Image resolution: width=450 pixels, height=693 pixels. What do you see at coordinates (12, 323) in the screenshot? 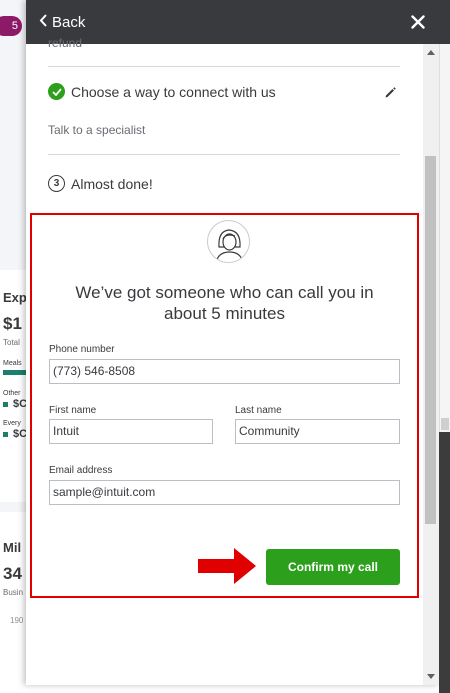
I see `expenses-card-amount: $1` at bounding box center [12, 323].